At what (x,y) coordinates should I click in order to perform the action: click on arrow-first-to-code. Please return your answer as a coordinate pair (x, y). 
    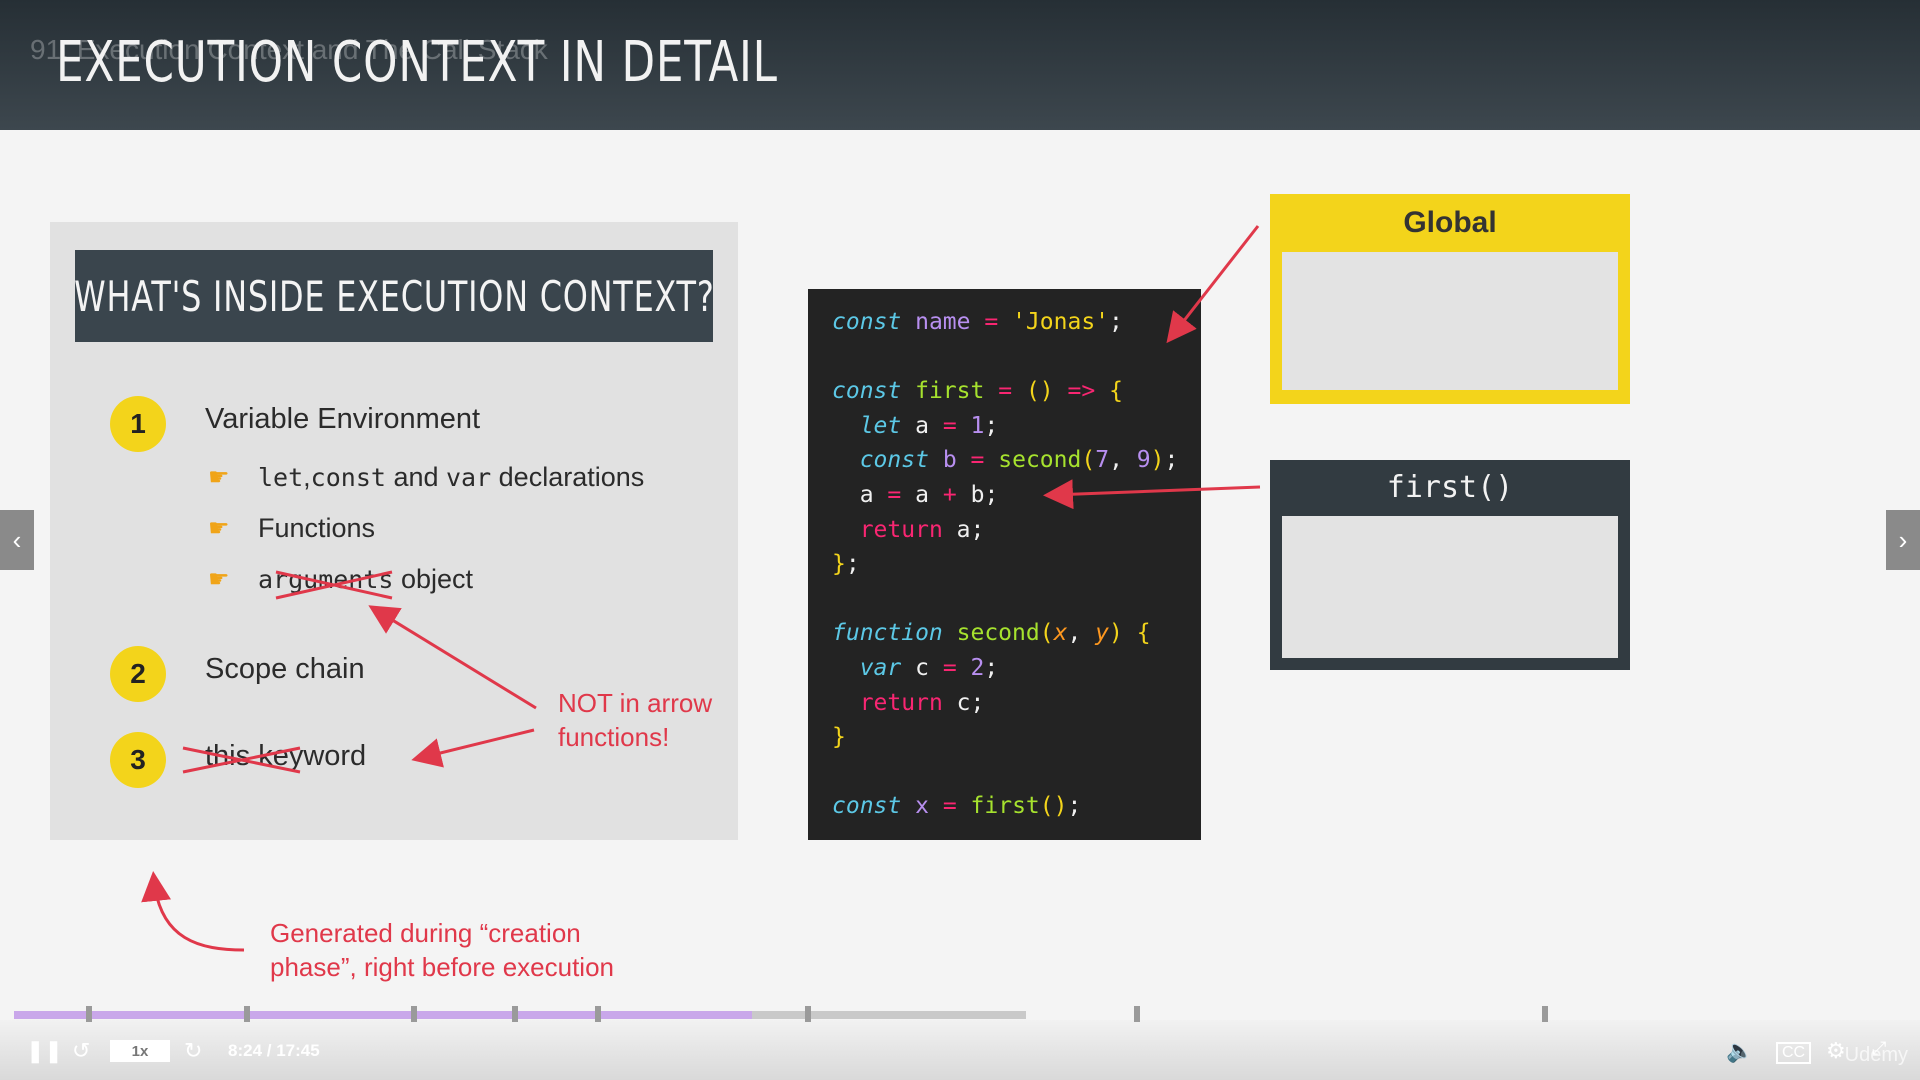
    Looking at the image, I should click on (1152, 494).